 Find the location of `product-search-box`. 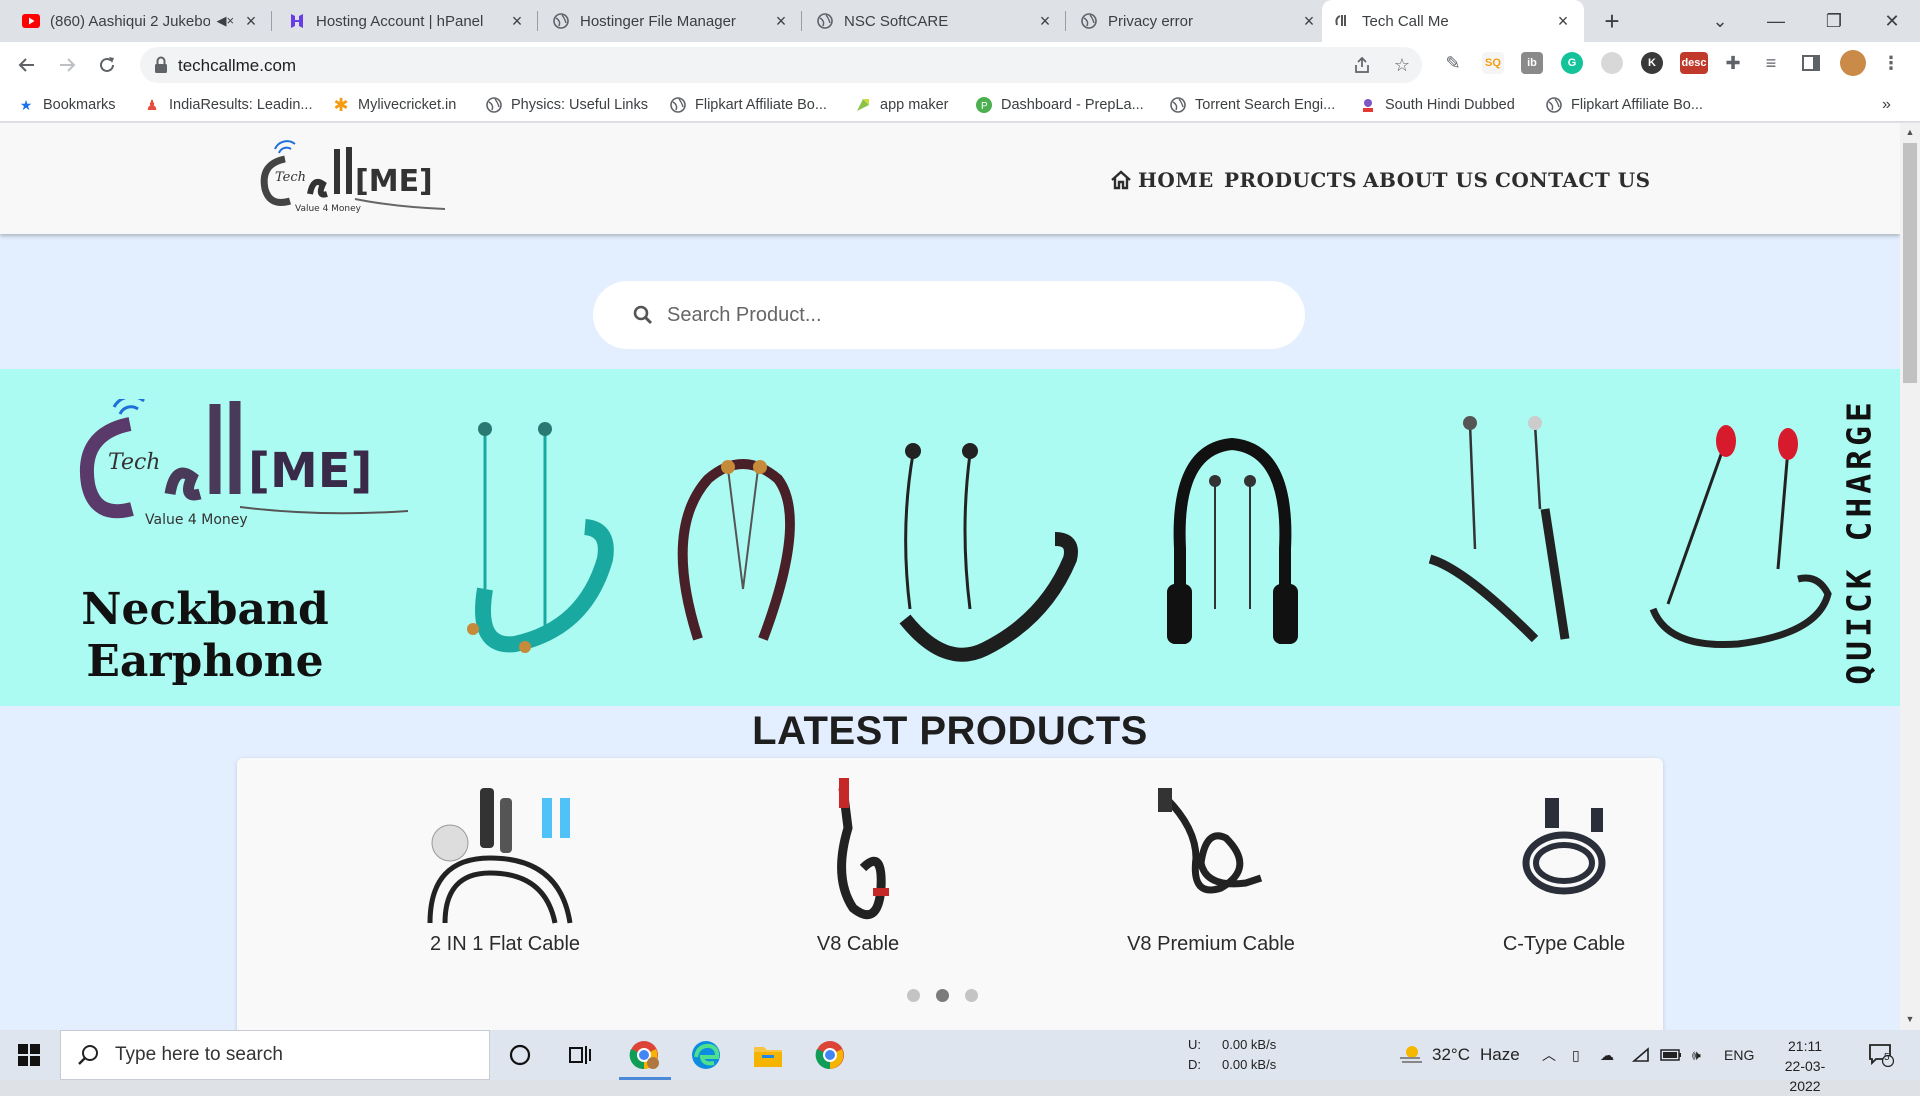

product-search-box is located at coordinates (949, 315).